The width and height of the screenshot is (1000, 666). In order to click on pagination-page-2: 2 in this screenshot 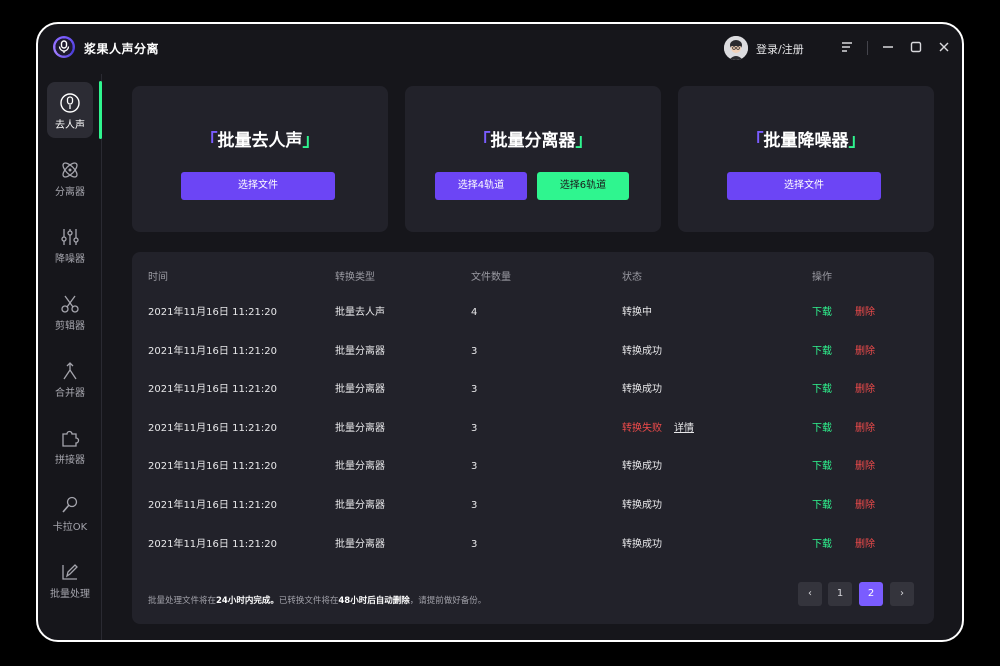, I will do `click(871, 594)`.